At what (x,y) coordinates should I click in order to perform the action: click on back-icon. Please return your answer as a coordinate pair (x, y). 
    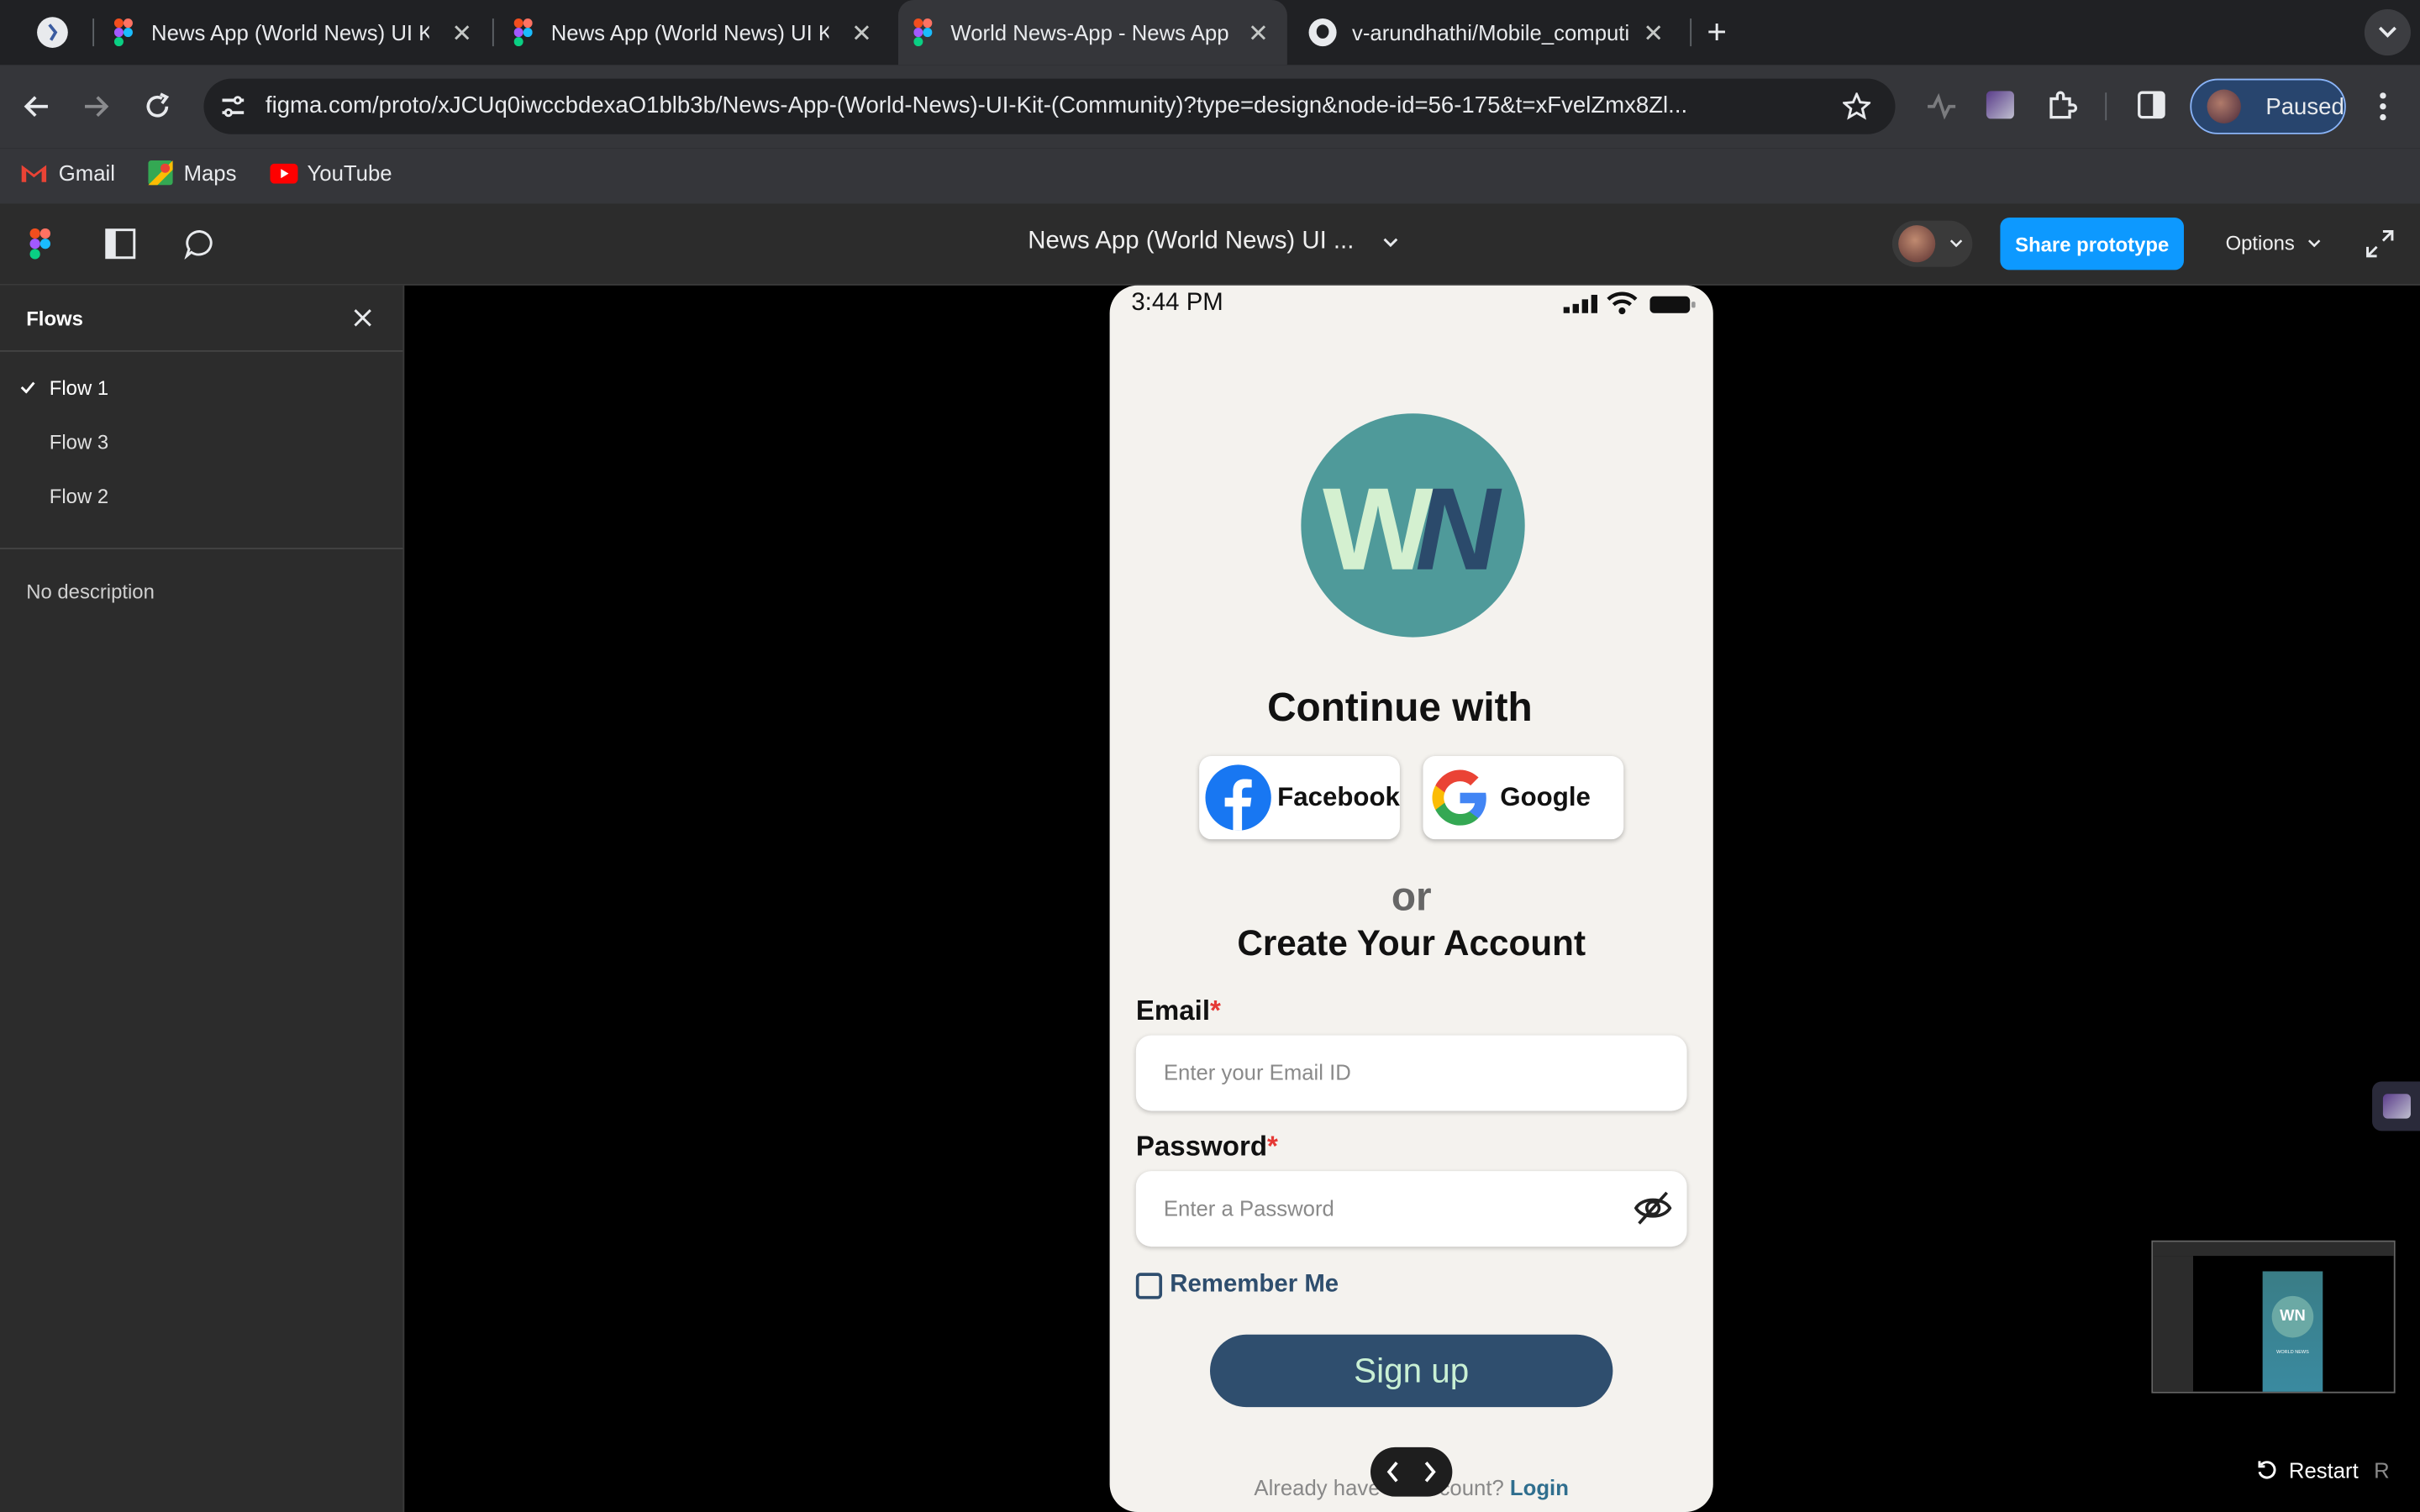
    Looking at the image, I should click on (37, 106).